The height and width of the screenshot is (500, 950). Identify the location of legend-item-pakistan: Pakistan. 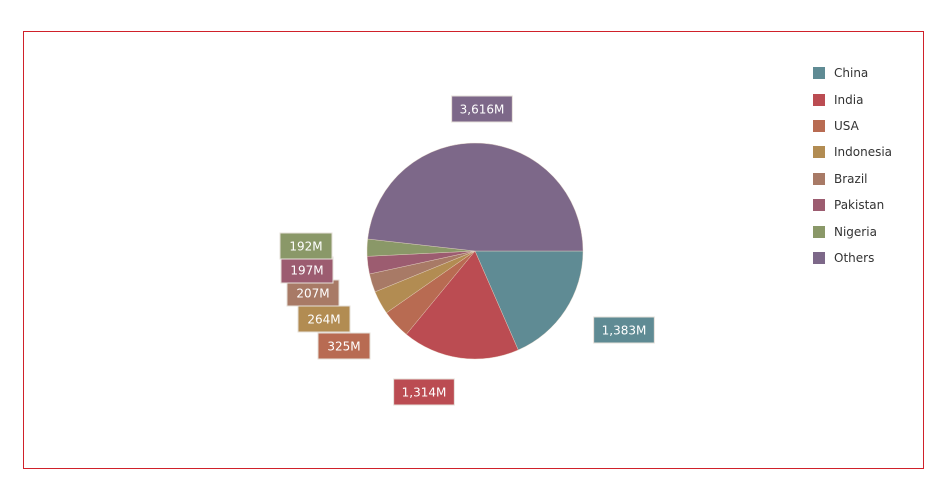
(852, 205).